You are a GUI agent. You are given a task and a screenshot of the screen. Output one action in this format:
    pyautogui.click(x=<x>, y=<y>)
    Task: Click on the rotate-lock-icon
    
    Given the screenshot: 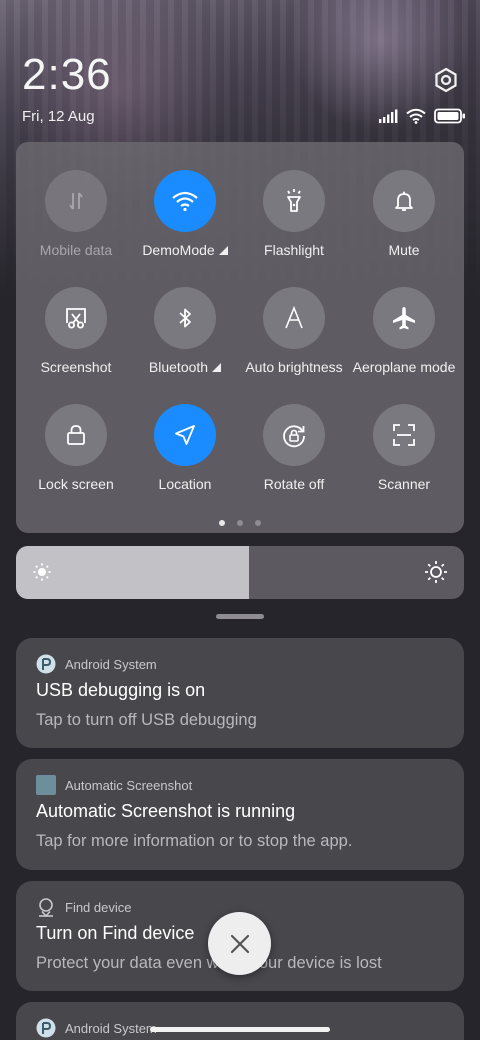 What is the action you would take?
    pyautogui.click(x=294, y=436)
    